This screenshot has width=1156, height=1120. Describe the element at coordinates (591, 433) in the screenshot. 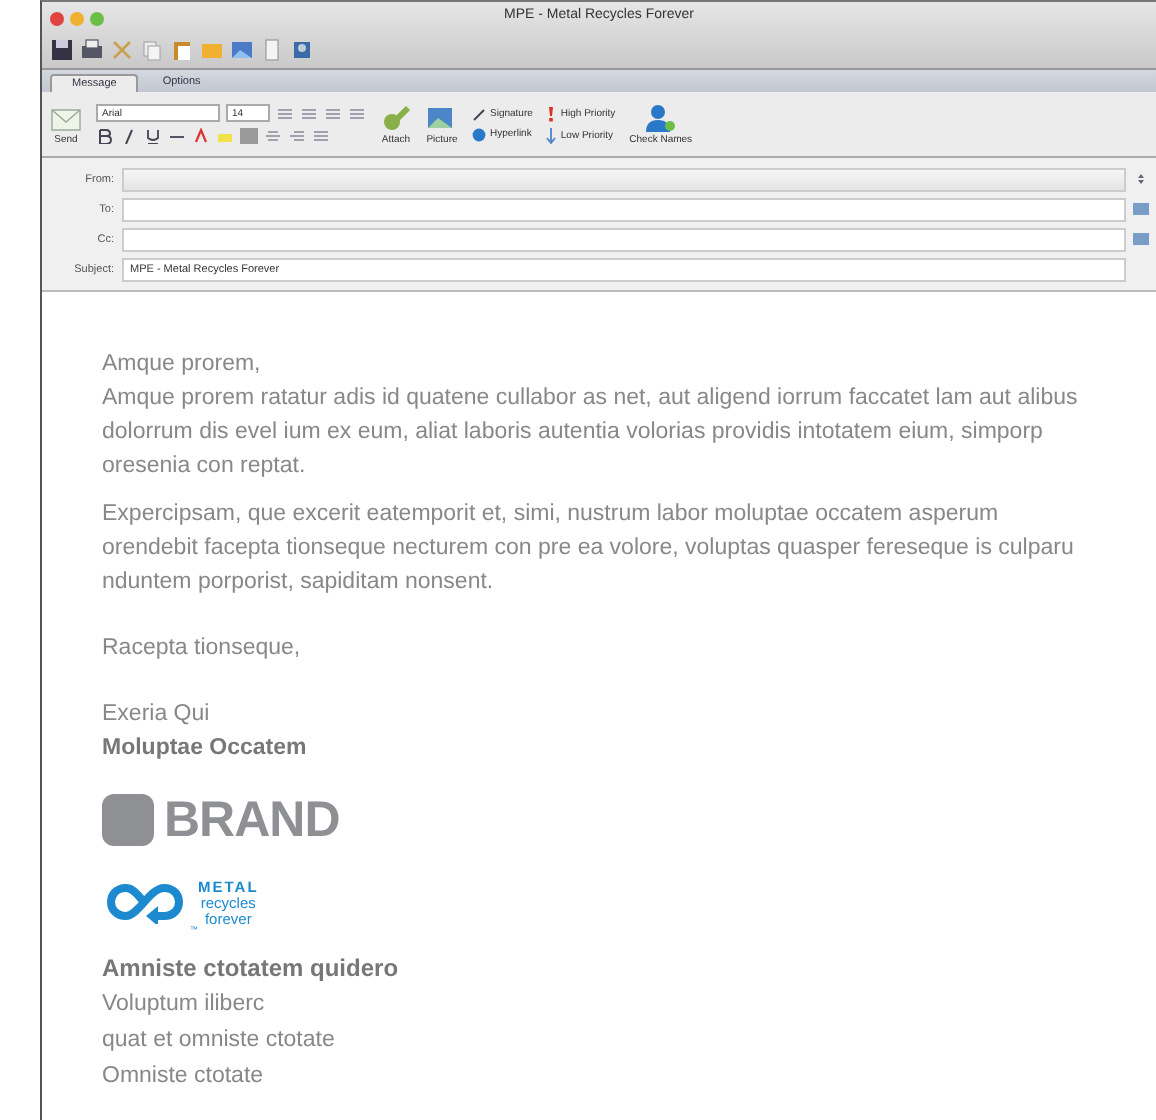

I see `body-paragraph: Amque prorem ratatur adis id quatene cullabor as net, aut aligend iorrum faccatet lam aut alibus dolorrum dis evel ium ex eum, aliat laboris autentia volorias providis intotatem eium, simporp oresenia con reptat.` at that location.